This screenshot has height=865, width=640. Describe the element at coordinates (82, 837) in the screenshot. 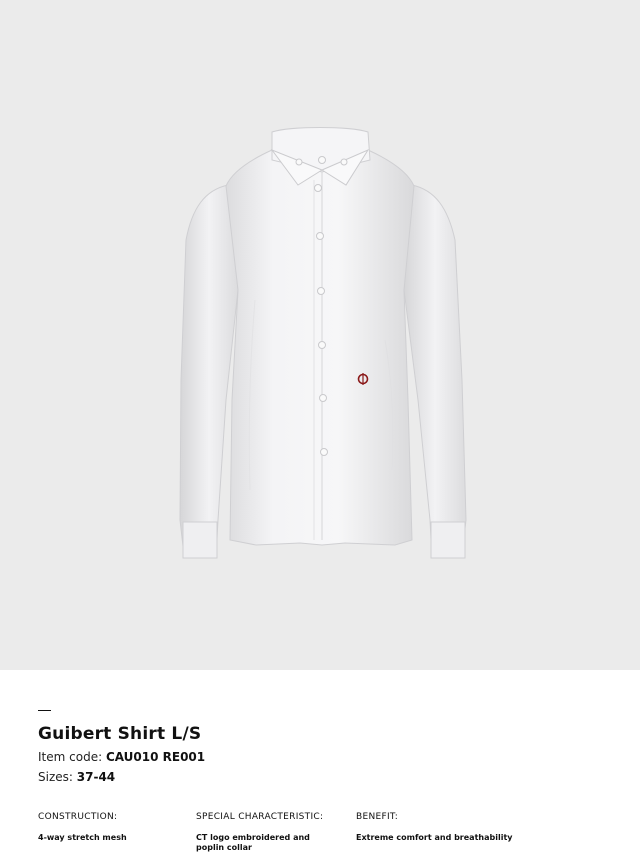

I see `spec-value-construction: 4-way stretch mesh` at that location.